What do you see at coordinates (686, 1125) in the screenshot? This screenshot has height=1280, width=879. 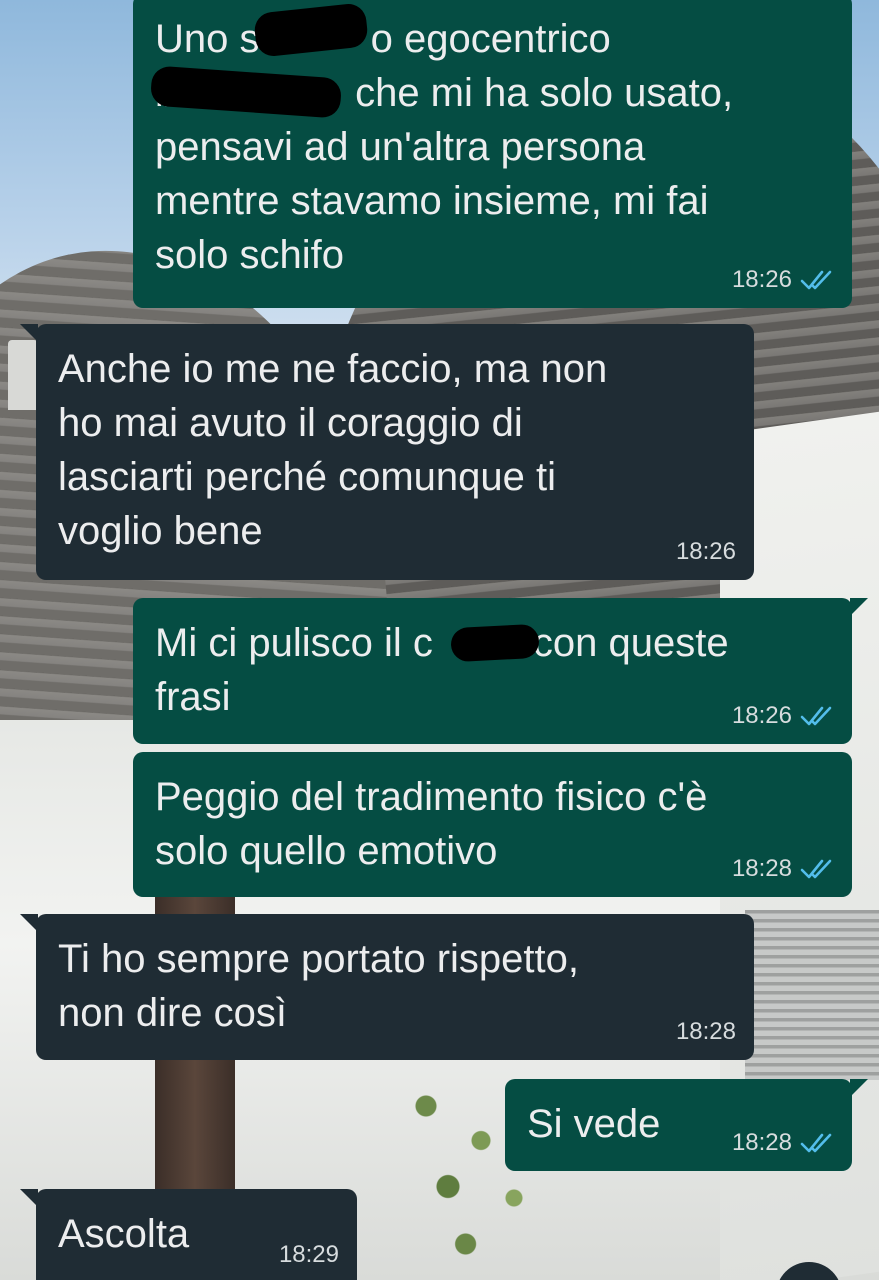 I see `message-outgoing: Si vede 18:28` at bounding box center [686, 1125].